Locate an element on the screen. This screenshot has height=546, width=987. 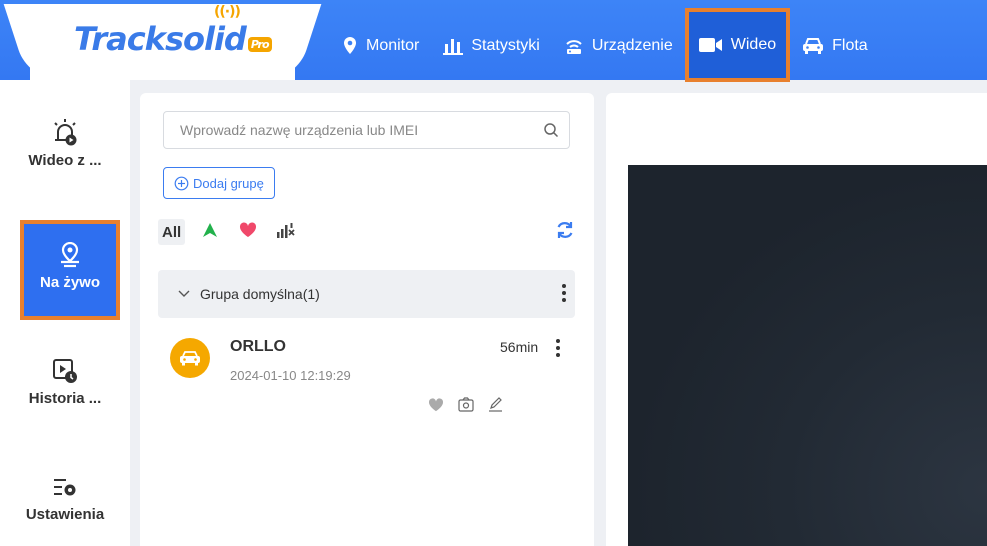
live-location-icon is located at coordinates (70, 255).